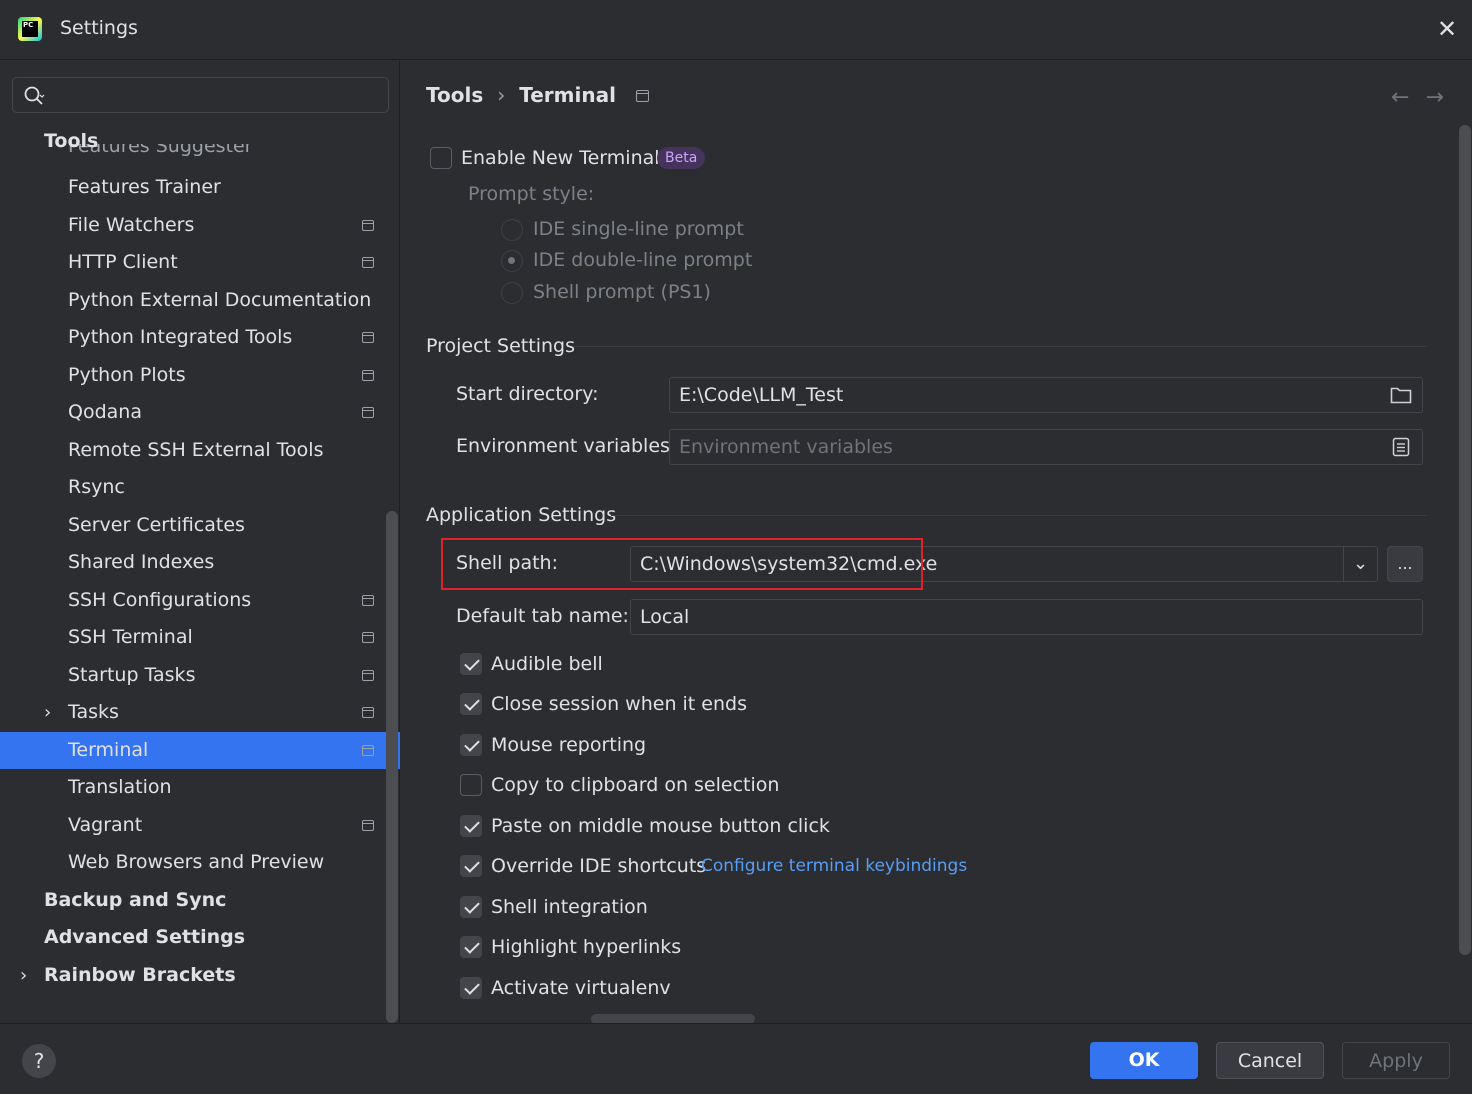 This screenshot has width=1472, height=1094. I want to click on override-ide-shortcuts-label: Override IDE shortcuts, so click(599, 866).